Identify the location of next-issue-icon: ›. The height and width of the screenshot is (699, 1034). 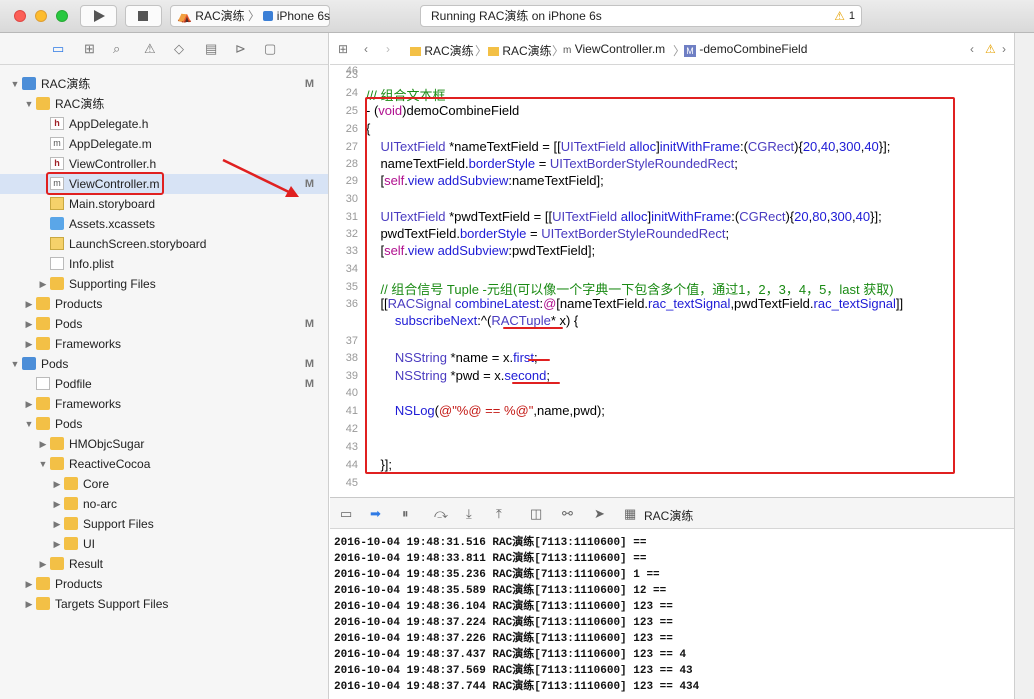
(1004, 49).